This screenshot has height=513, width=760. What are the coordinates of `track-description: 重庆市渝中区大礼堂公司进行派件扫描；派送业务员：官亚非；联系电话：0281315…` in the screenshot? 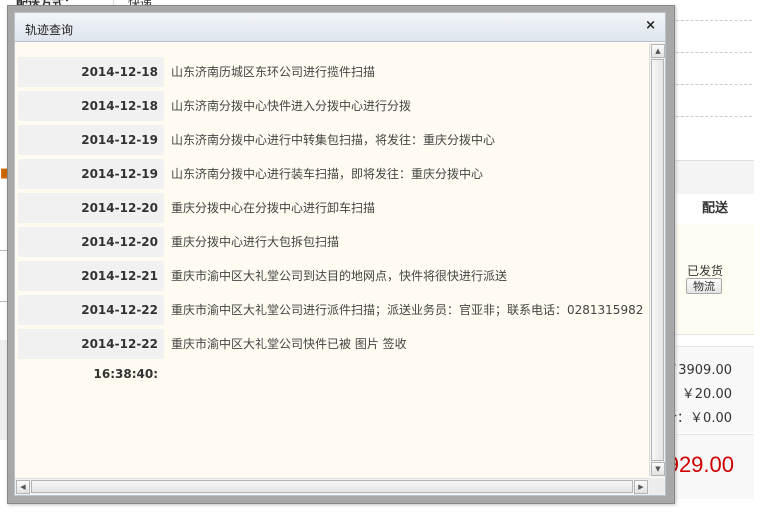 It's located at (407, 310).